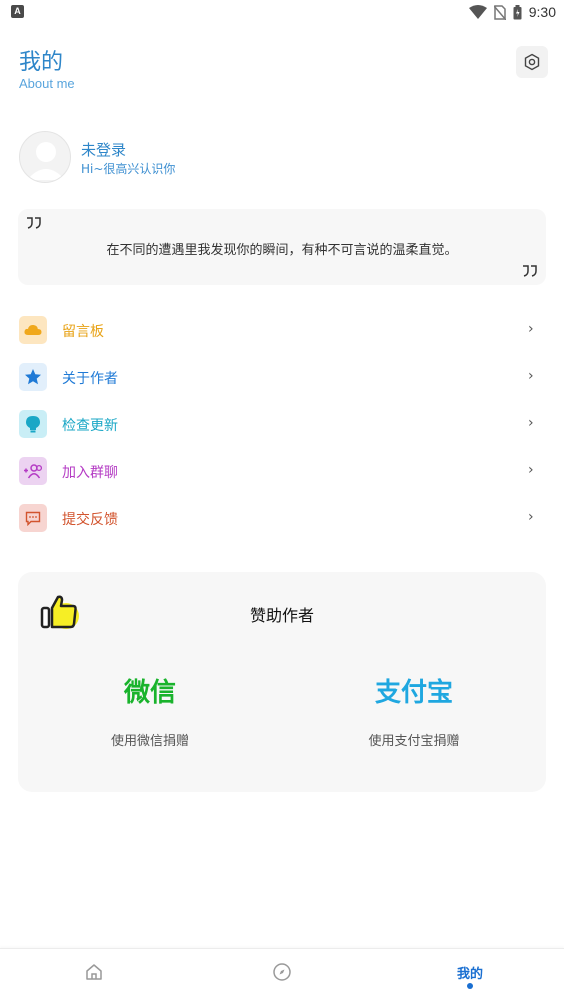 The image size is (564, 1002). I want to click on menu-item-about-author: 关于作者 ›, so click(282, 379).